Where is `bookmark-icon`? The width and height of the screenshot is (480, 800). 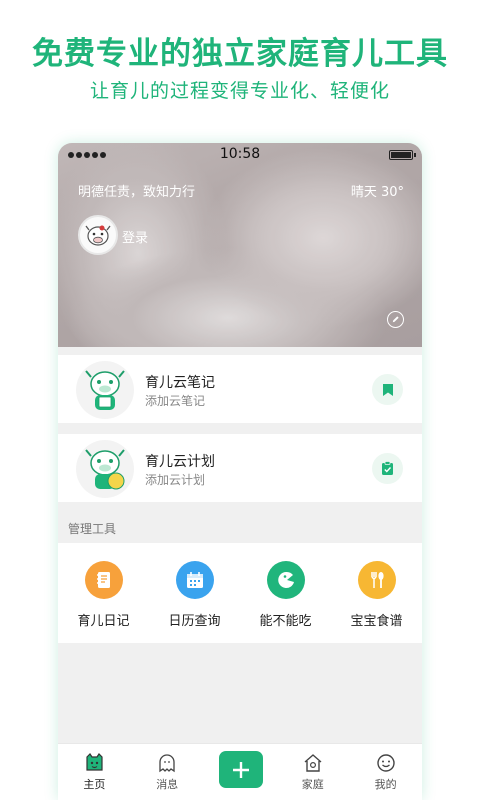 bookmark-icon is located at coordinates (387, 389).